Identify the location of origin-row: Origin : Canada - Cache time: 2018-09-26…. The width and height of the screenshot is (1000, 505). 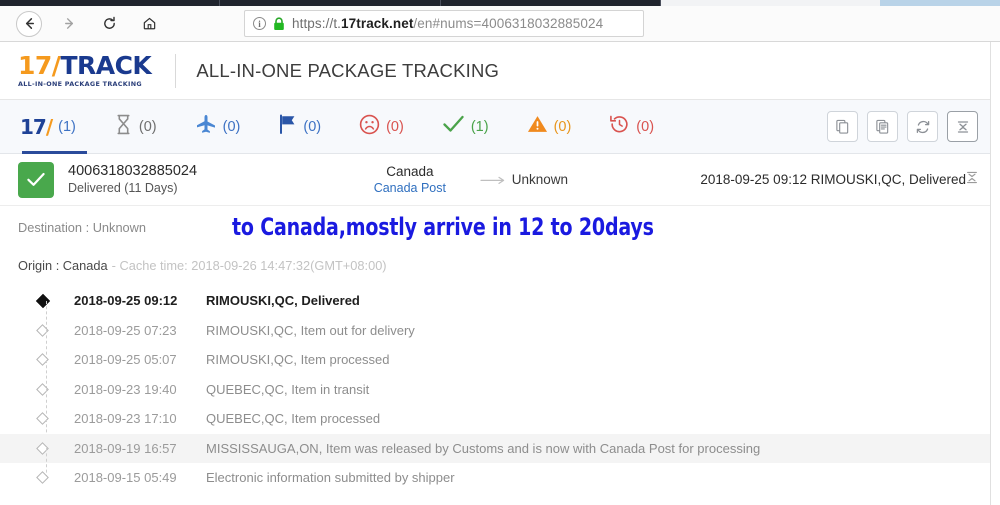
(500, 265).